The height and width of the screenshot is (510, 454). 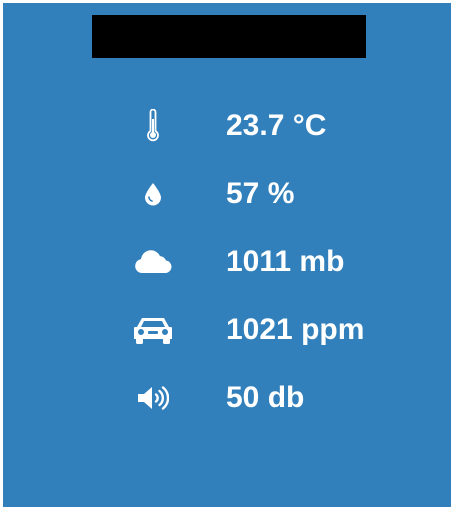 What do you see at coordinates (153, 330) in the screenshot?
I see `car-icon` at bounding box center [153, 330].